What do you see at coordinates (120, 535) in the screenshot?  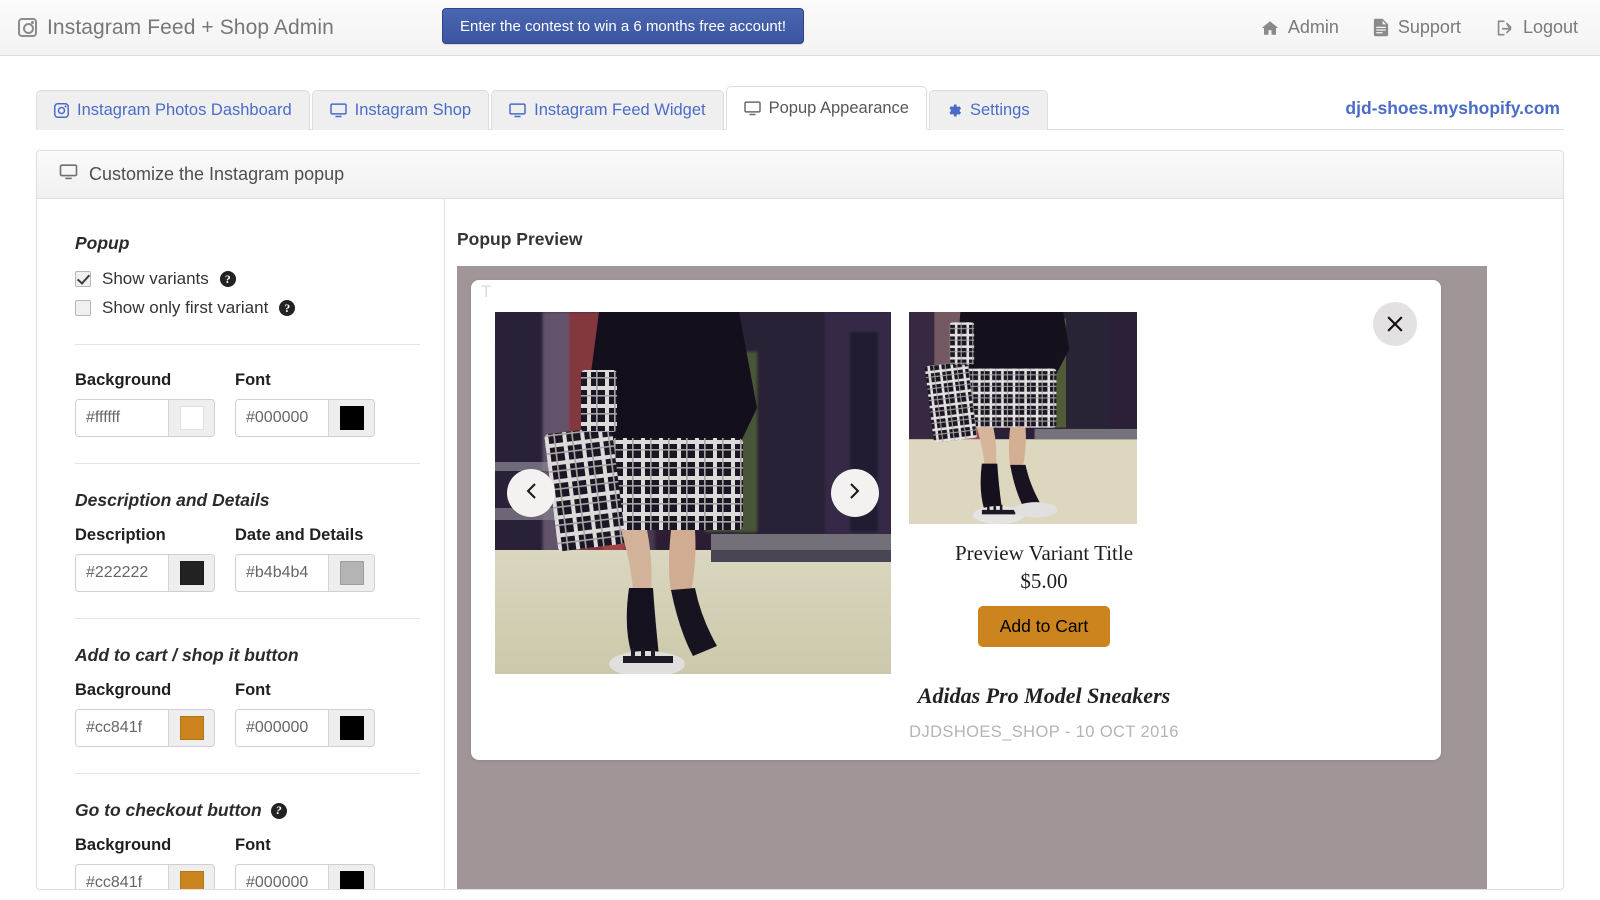 I see `field-label: Description` at bounding box center [120, 535].